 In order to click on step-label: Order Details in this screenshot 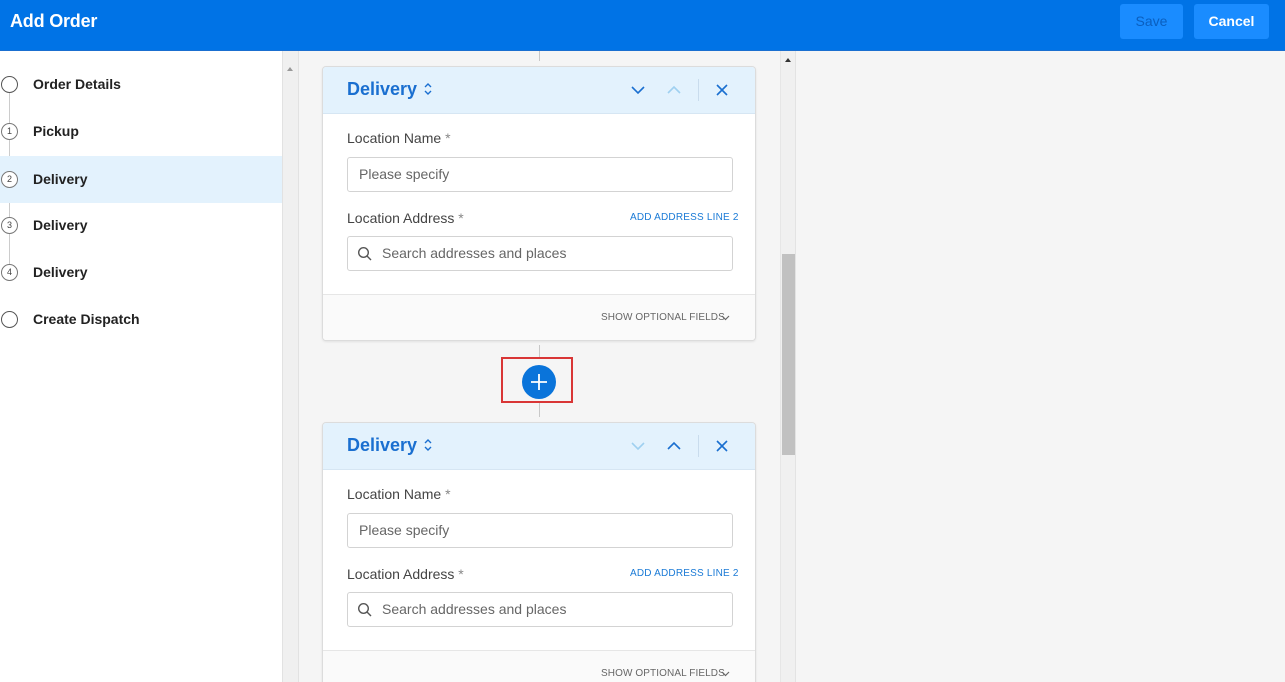, I will do `click(77, 84)`.